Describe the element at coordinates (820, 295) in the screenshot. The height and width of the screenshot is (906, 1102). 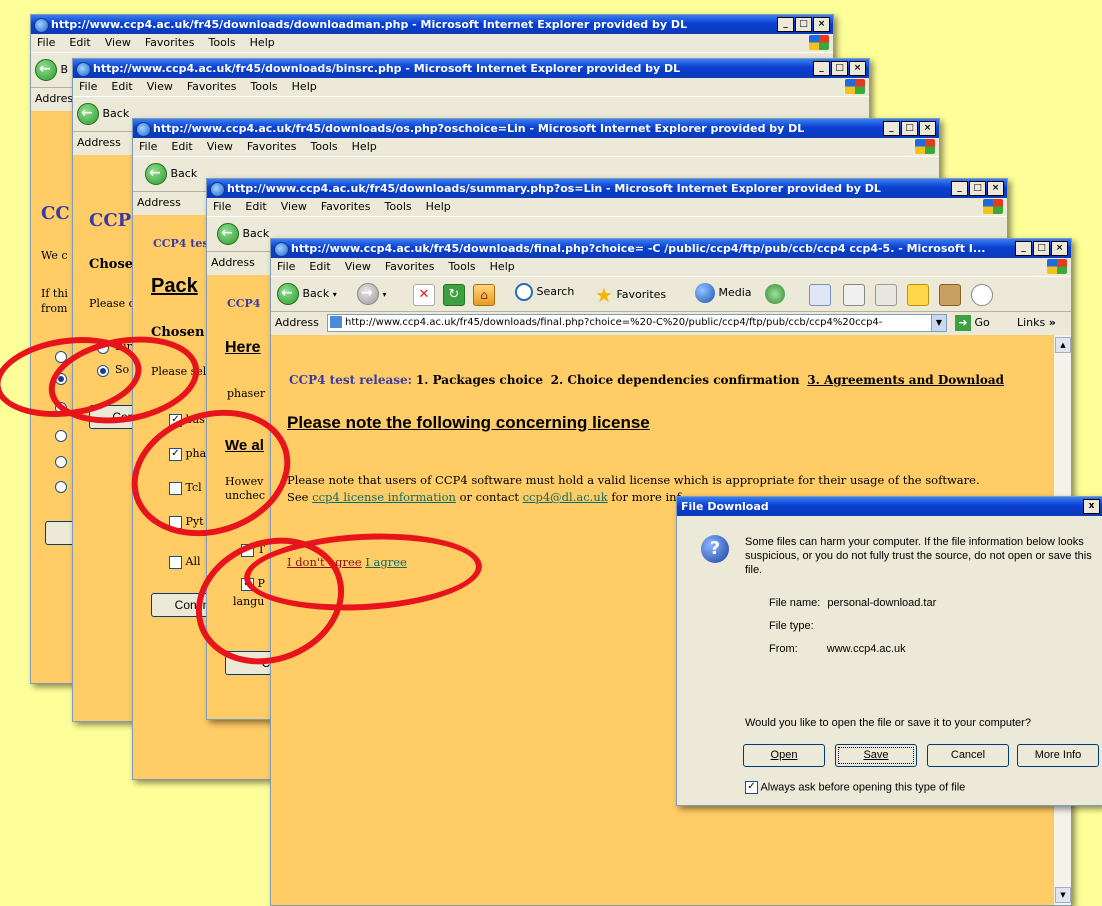
I see `mail-icon` at that location.